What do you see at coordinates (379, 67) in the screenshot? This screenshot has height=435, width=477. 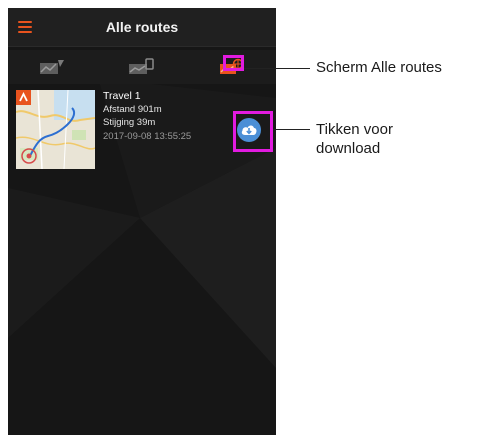 I see `callout-screen-label: Scherm Alle routes` at bounding box center [379, 67].